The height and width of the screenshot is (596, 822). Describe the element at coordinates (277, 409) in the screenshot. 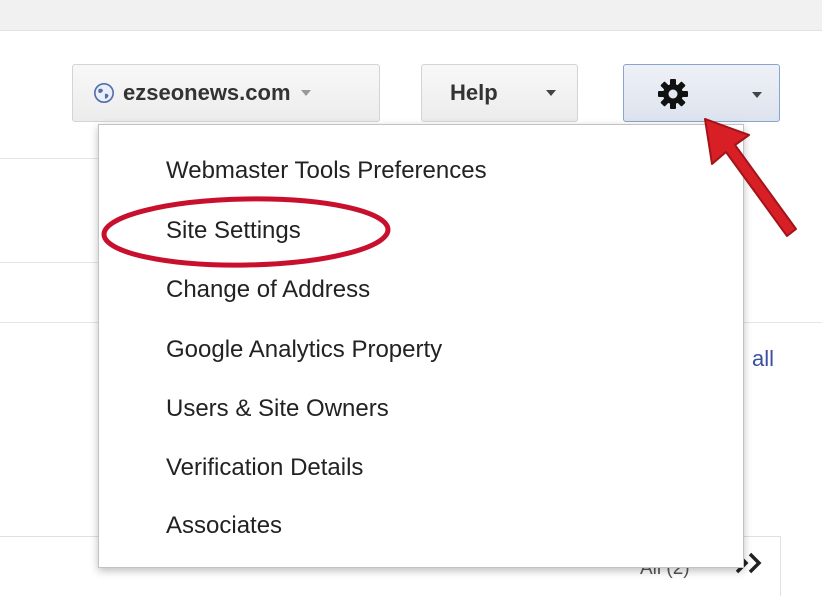

I see `menu-item-users-site-owners: Users & Site Owners` at that location.